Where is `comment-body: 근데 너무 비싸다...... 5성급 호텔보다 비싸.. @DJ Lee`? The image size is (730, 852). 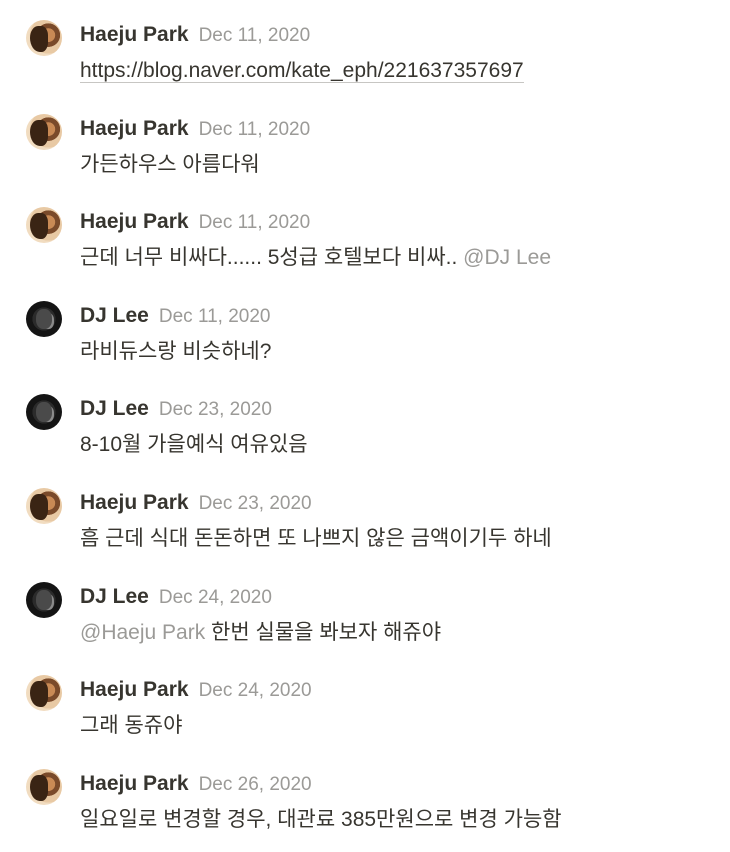
comment-body: 근데 너무 비싸다...... 5성급 호텔보다 비싸.. @DJ Lee is located at coordinates (315, 258).